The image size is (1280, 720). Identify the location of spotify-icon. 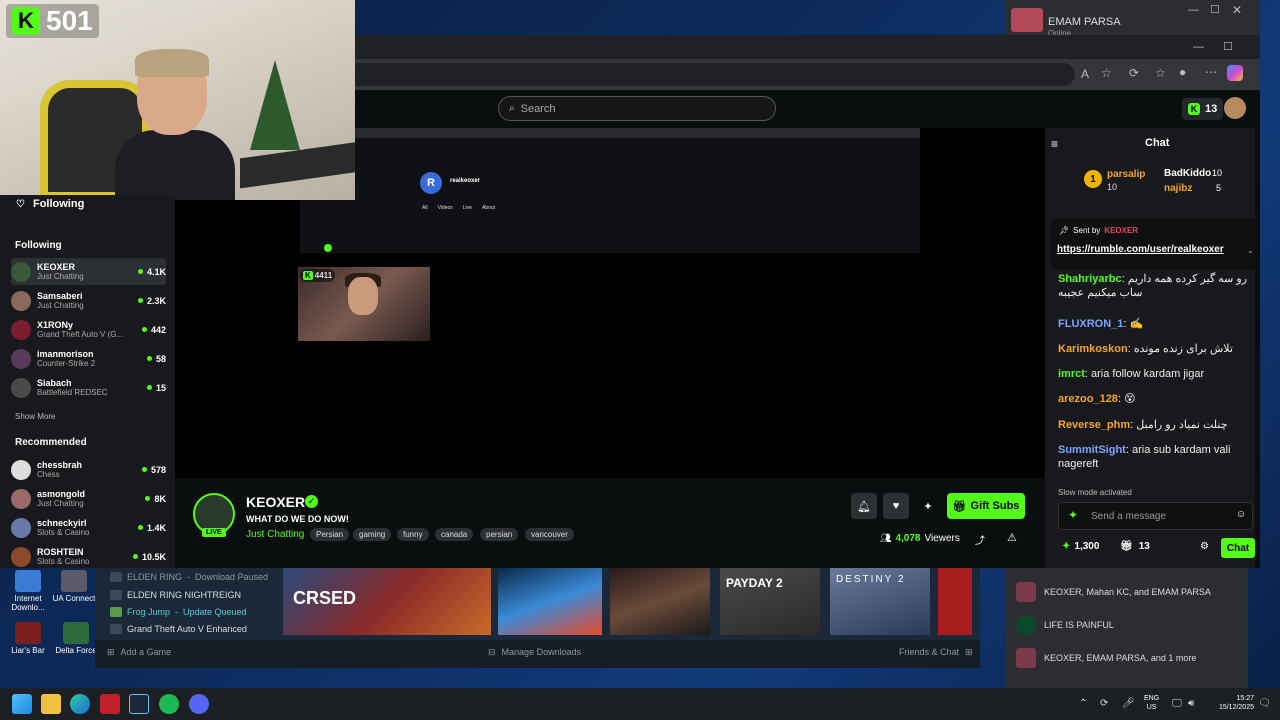
(169, 704).